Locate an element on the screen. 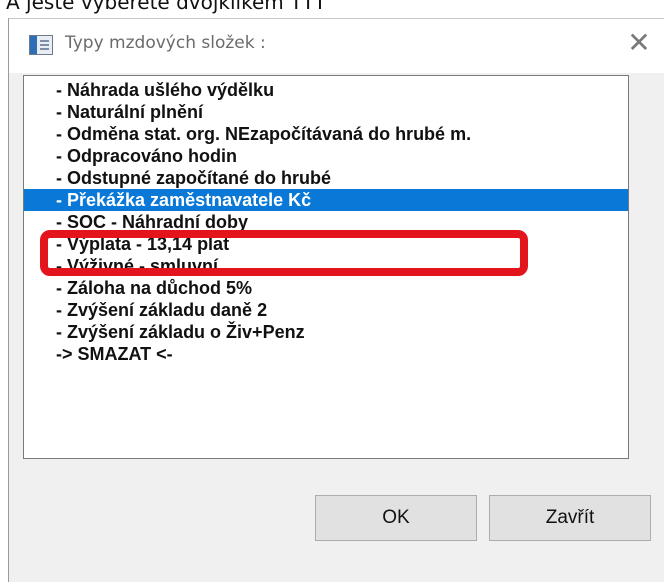 This screenshot has width=664, height=582. dialog-title: Typy mzdových složek : is located at coordinates (165, 43).